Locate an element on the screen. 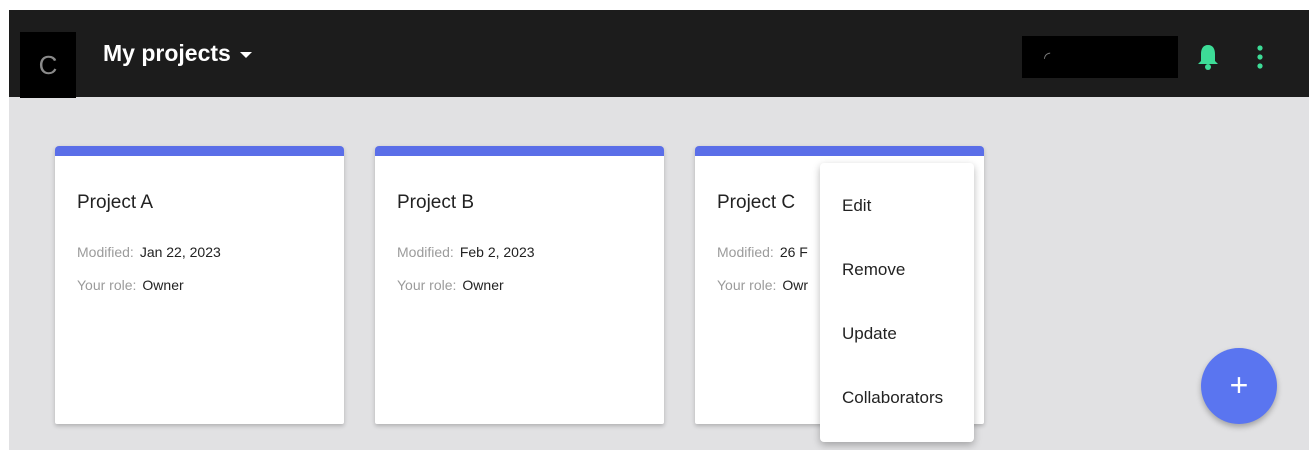  project-switcher: My projects is located at coordinates (177, 53).